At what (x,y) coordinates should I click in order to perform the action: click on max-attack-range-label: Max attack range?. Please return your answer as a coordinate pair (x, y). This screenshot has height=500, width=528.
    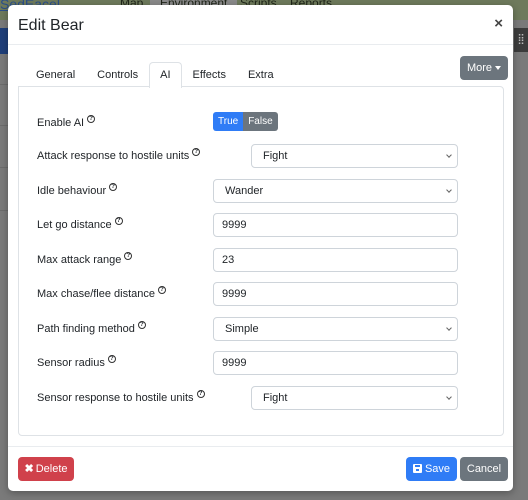
    Looking at the image, I should click on (85, 259).